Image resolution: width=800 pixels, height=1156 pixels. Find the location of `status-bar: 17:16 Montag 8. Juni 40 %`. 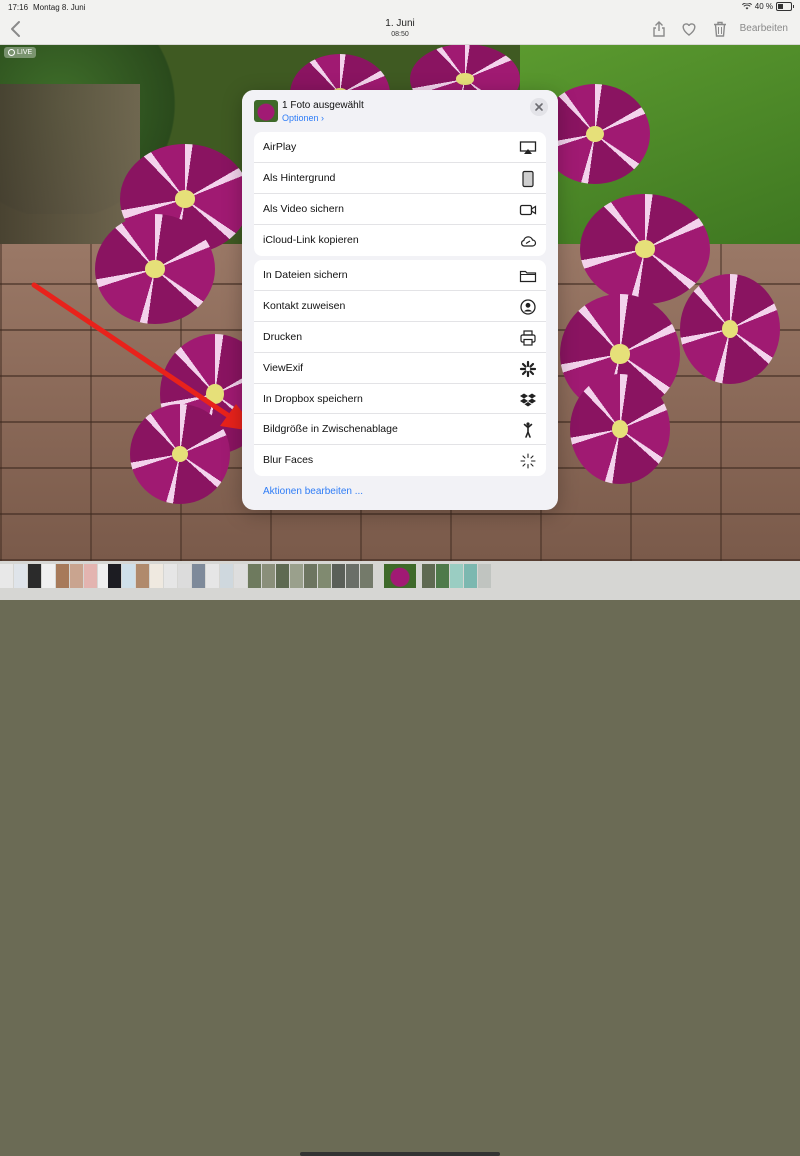

status-bar: 17:16 Montag 8. Juni 40 % is located at coordinates (400, 7).